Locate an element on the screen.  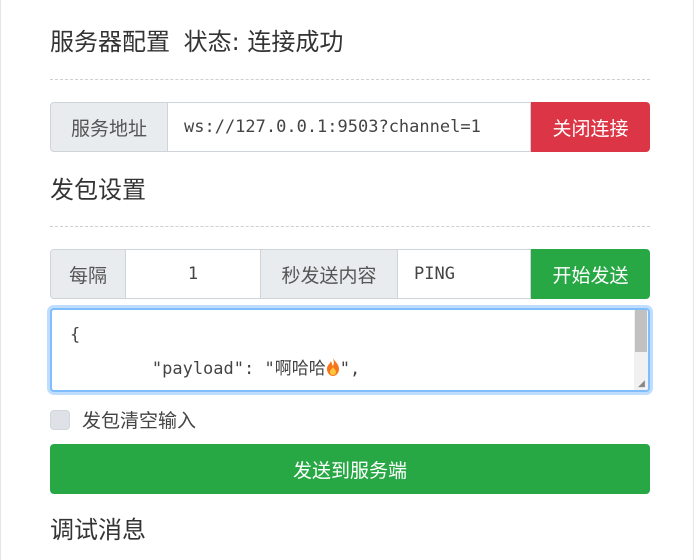
server-address-input is located at coordinates (349, 127).